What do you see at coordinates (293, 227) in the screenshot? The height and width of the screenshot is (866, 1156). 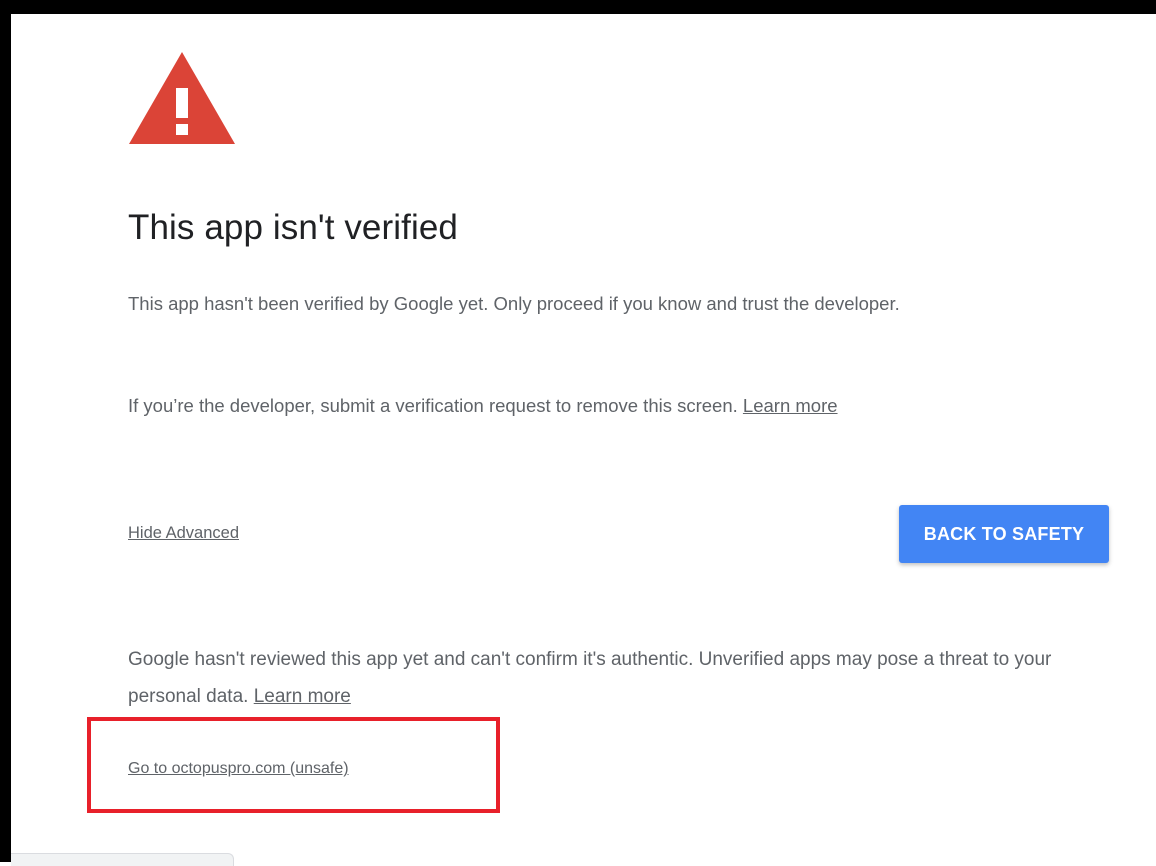 I see `page-title: This app isn't verified` at bounding box center [293, 227].